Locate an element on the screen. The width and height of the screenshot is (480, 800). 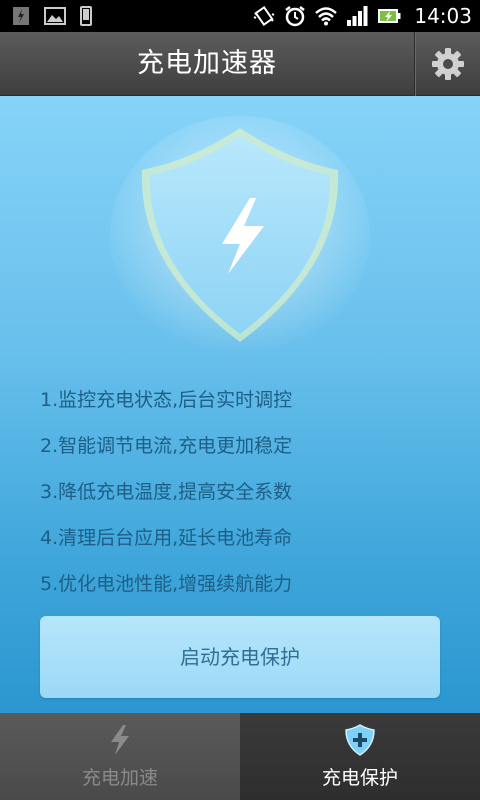
alarm-icon is located at coordinates (295, 16).